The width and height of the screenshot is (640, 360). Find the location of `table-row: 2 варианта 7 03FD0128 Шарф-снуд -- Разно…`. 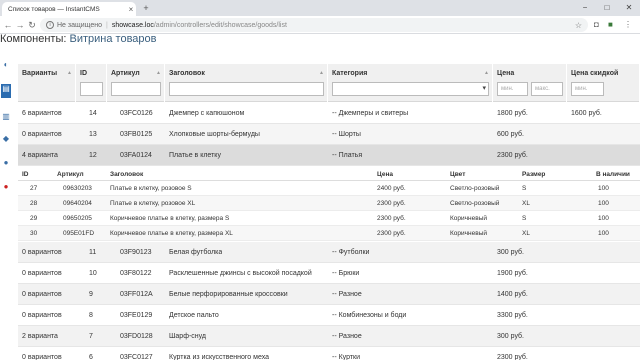

table-row: 2 варианта 7 03FD0128 Шарф-снуд -- Разно… is located at coordinates (329, 336).